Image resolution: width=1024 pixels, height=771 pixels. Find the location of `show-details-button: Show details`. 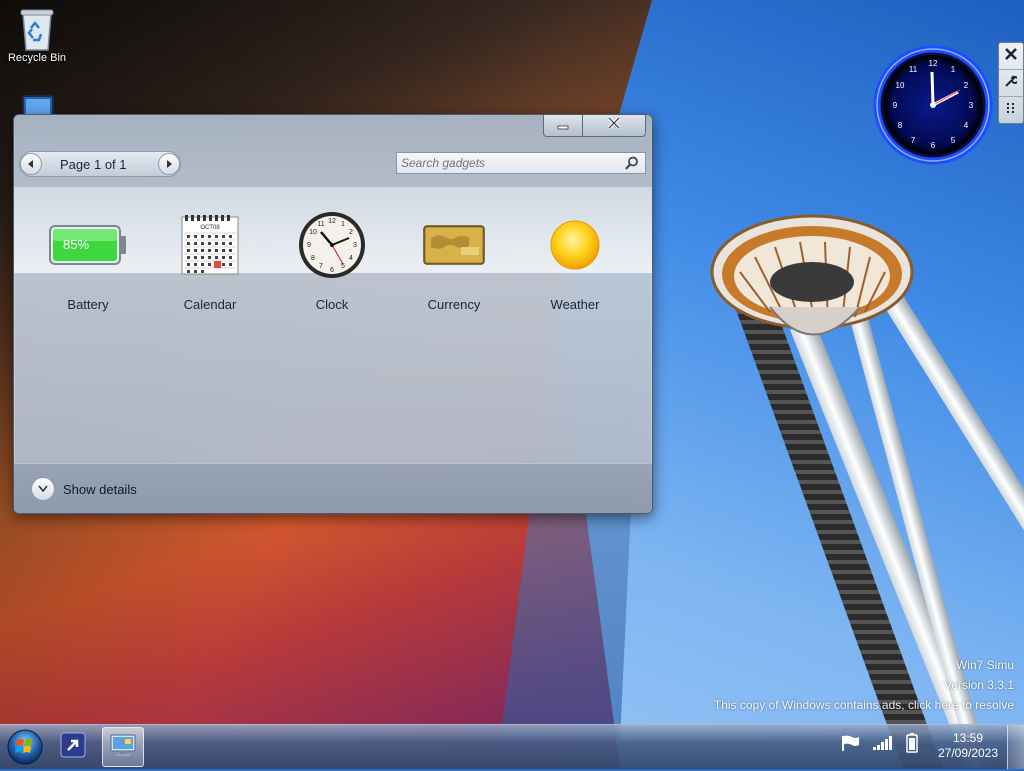

show-details-button: Show details is located at coordinates (84, 489).